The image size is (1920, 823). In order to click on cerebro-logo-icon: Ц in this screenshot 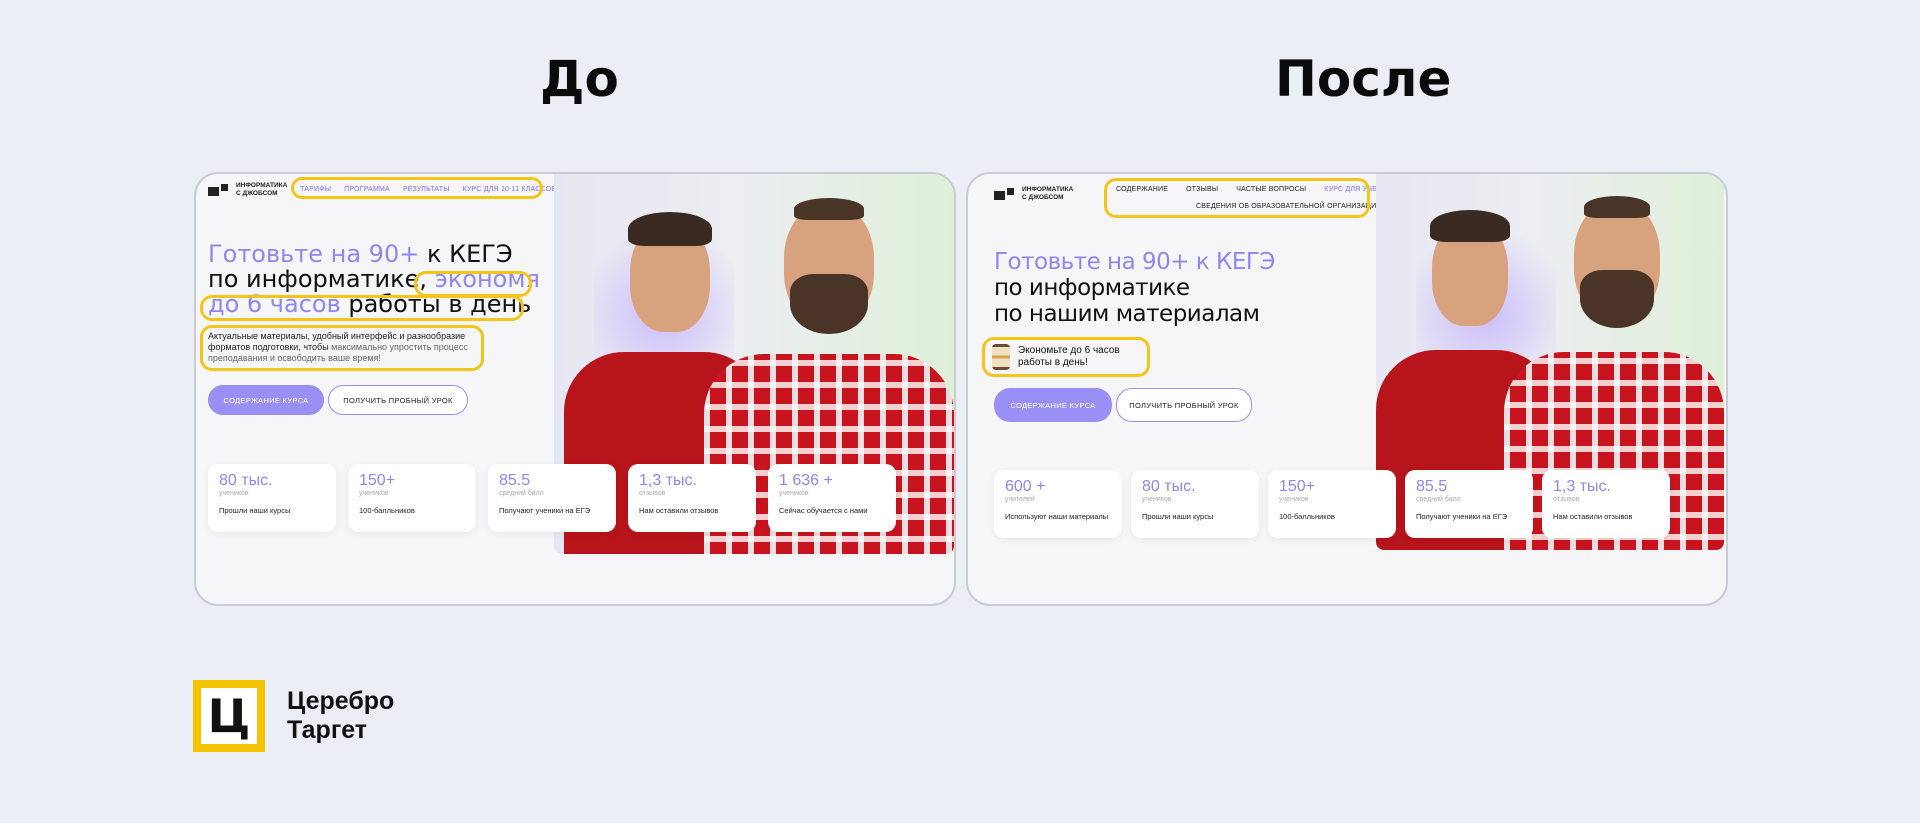, I will do `click(229, 716)`.